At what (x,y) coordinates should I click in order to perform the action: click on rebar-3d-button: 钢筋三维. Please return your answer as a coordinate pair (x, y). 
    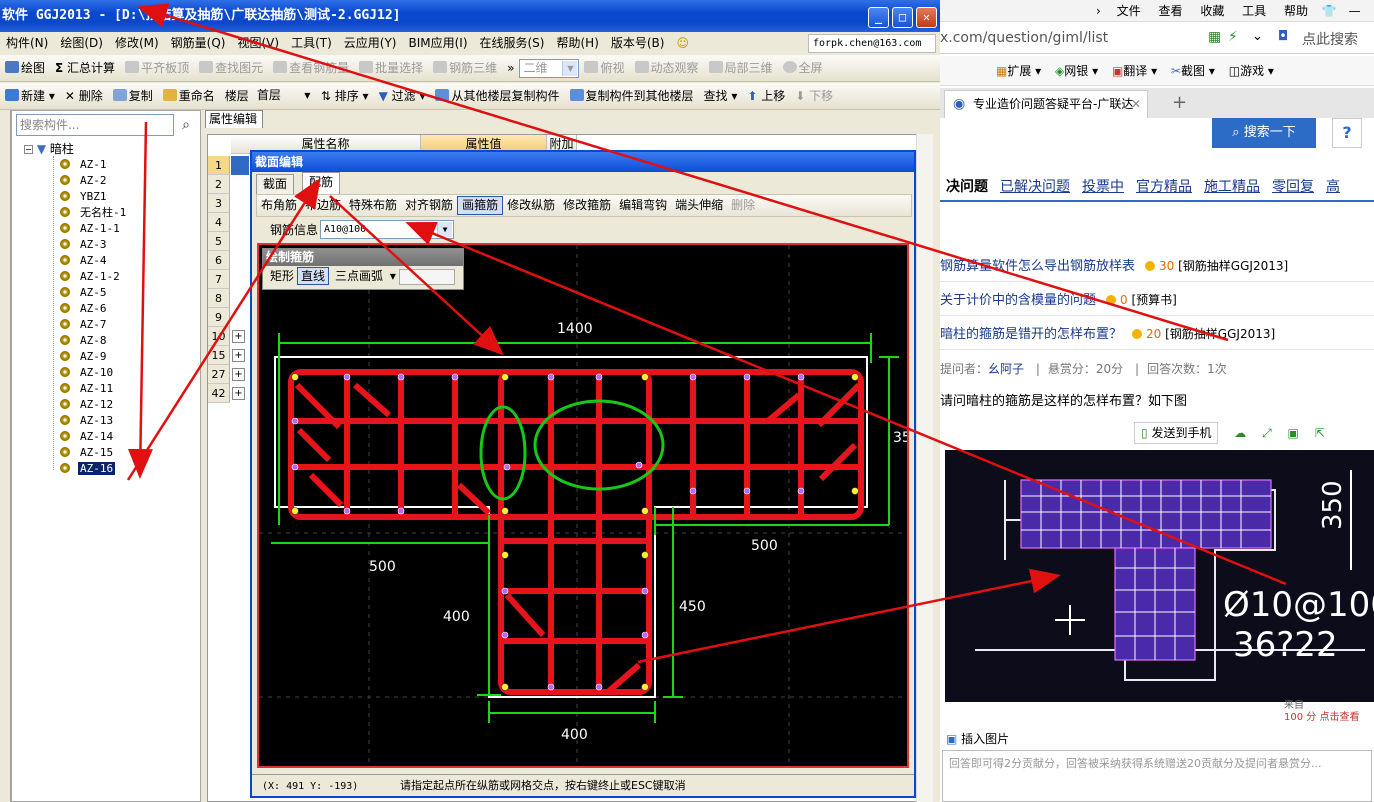
    Looking at the image, I should click on (465, 68).